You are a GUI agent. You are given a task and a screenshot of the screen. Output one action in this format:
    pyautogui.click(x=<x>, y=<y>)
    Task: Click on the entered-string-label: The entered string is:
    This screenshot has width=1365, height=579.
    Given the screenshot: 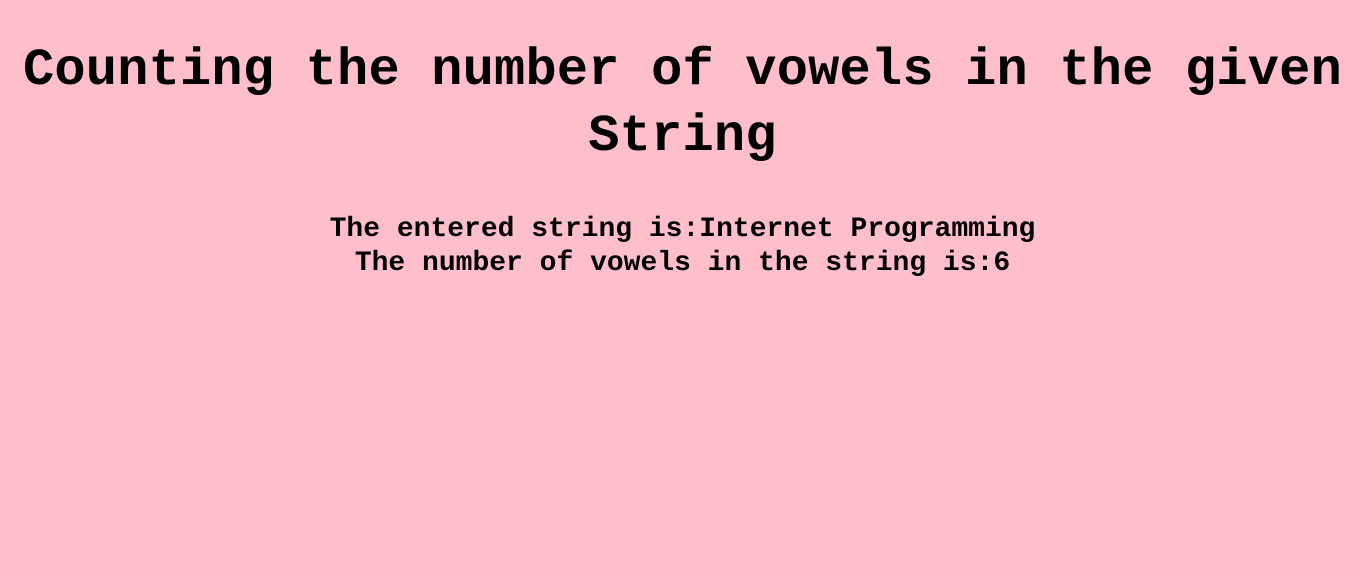 What is the action you would take?
    pyautogui.click(x=514, y=229)
    